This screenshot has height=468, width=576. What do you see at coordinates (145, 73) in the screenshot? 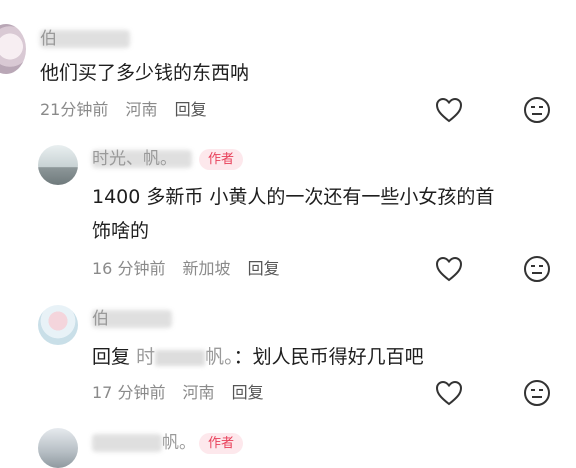
I see `comment-text: 他们买了多少钱的东西呐` at bounding box center [145, 73].